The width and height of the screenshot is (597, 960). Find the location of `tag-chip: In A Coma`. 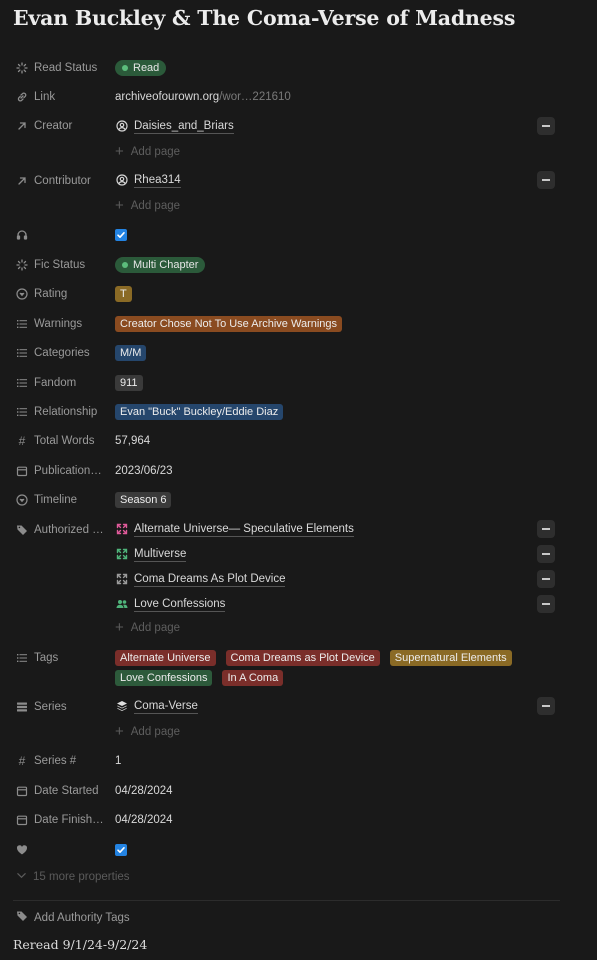

tag-chip: In A Coma is located at coordinates (253, 678).